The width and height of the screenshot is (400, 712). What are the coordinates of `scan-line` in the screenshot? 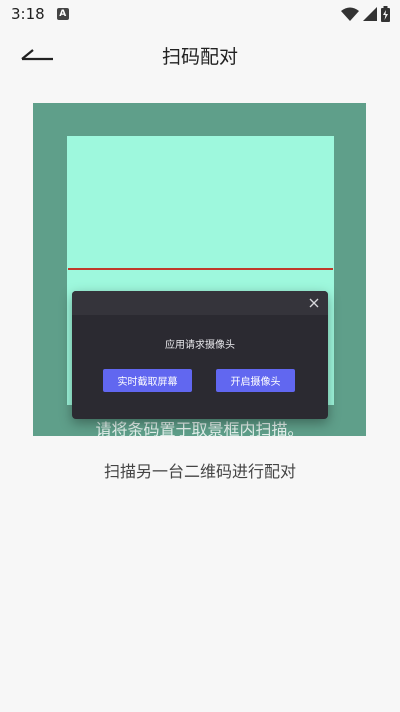 It's located at (200, 269).